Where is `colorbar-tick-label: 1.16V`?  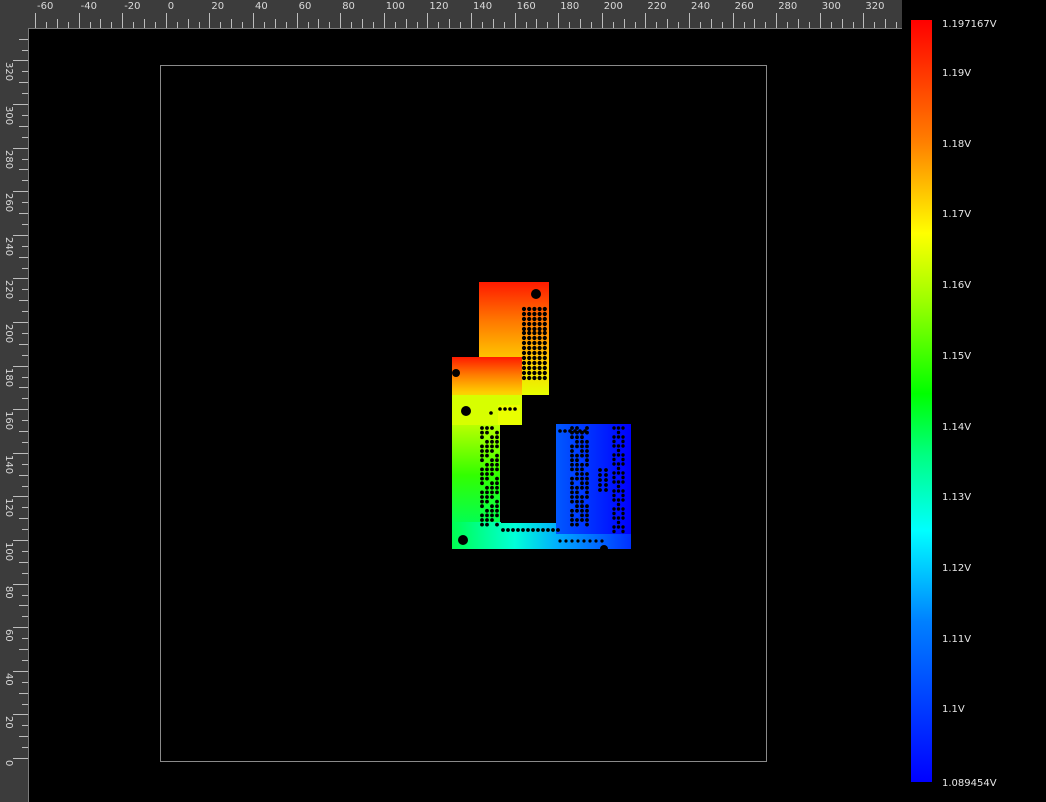
colorbar-tick-label: 1.16V is located at coordinates (957, 286).